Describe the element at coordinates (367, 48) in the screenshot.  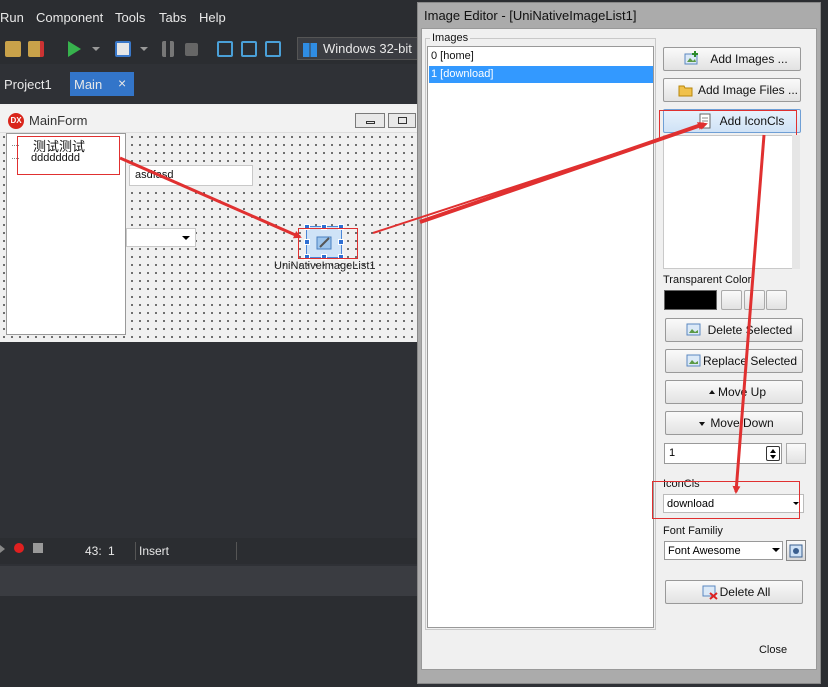
I see `platform-label: Windows 32-bit` at that location.